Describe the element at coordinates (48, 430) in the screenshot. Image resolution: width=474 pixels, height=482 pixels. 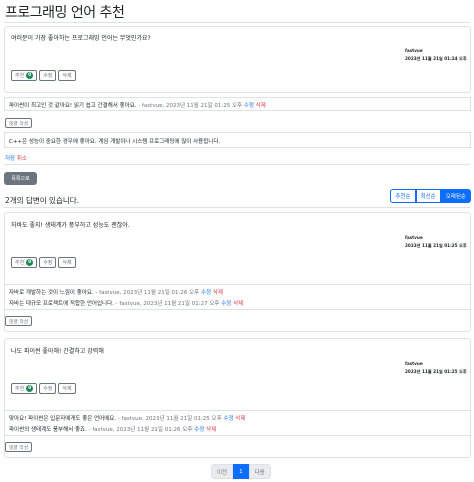
I see `comment-text: 파이썬의 생태계도 풍부해서 좋죠.` at that location.